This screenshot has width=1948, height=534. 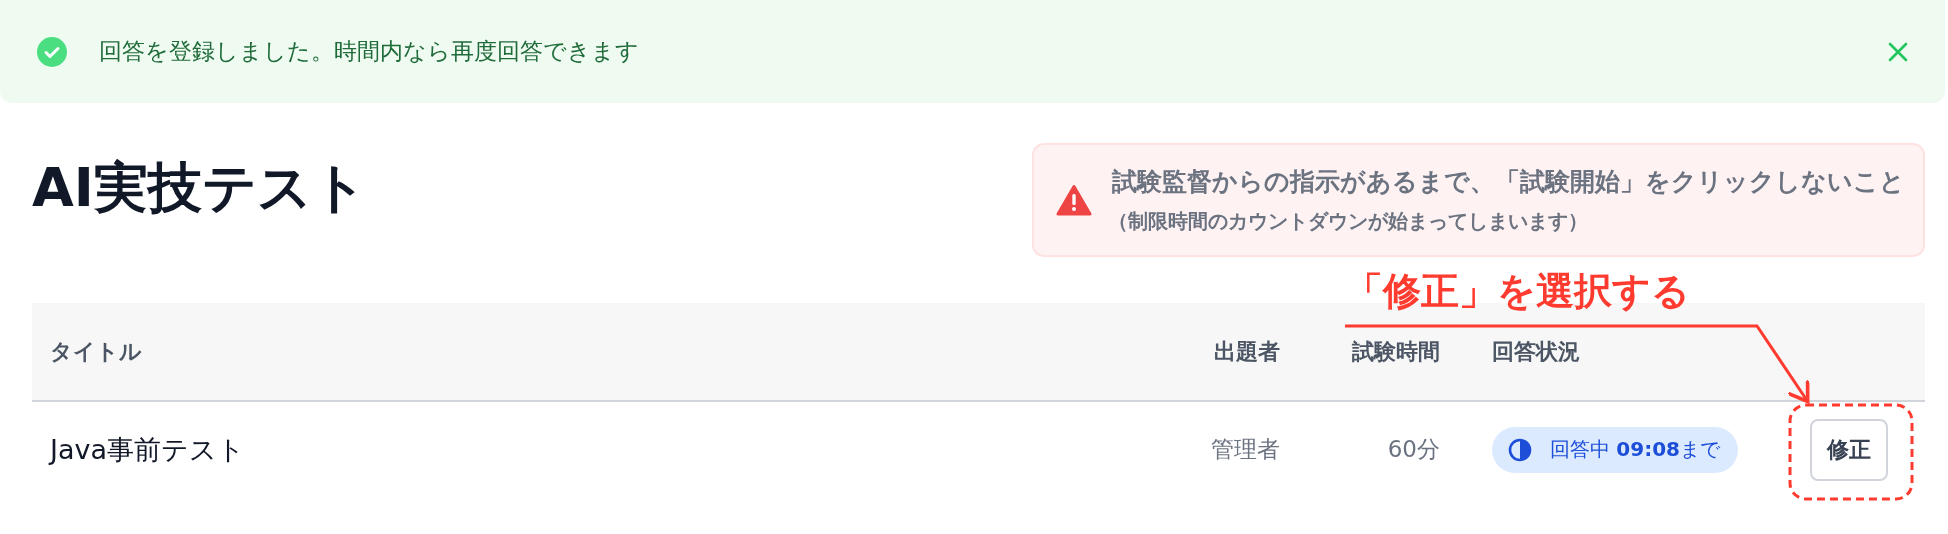 I want to click on annotation-text: 「修正」を選択する, so click(x=1517, y=291).